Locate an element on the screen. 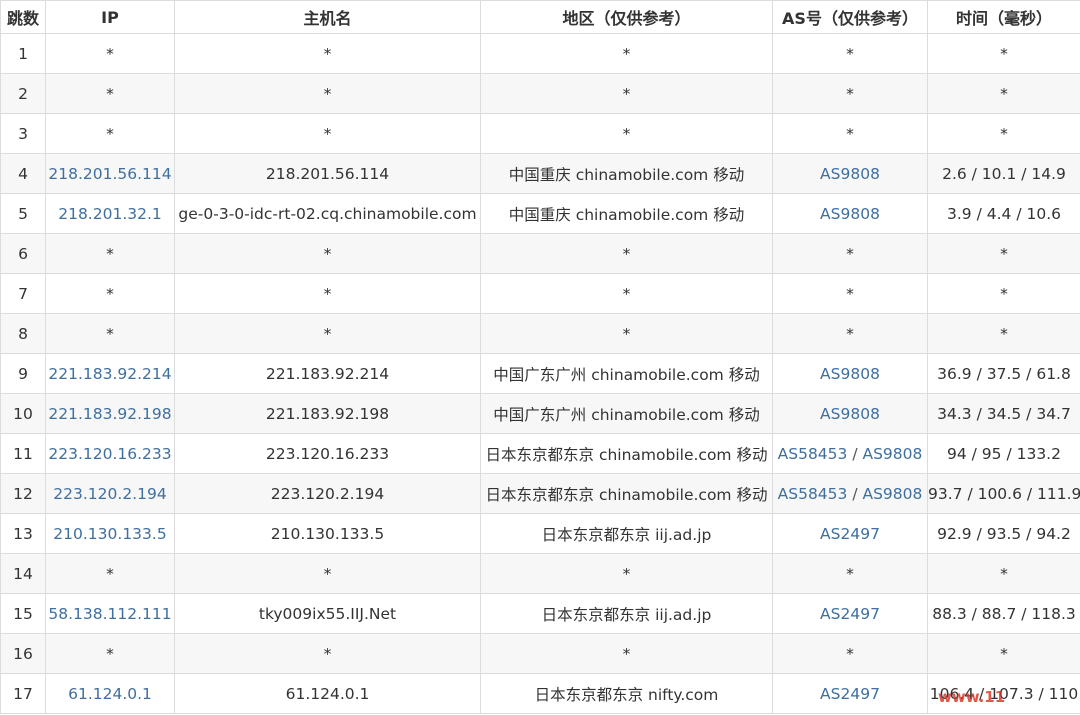 The width and height of the screenshot is (1080, 715). ip-cell-link: 61.124.0.1 is located at coordinates (110, 694).